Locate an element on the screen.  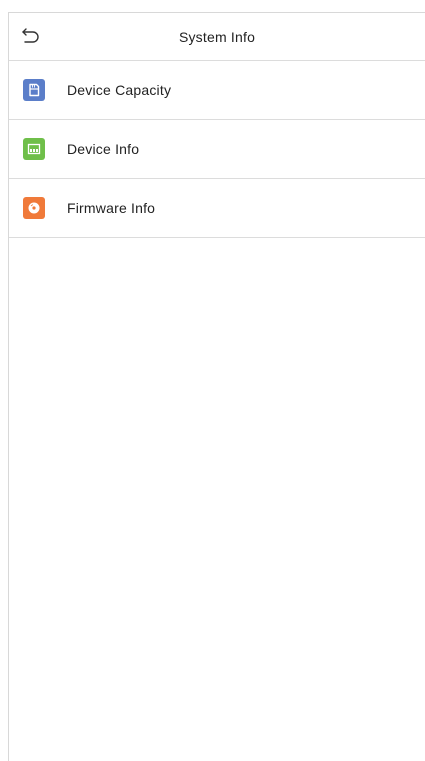
back-arrow-icon is located at coordinates (30, 35).